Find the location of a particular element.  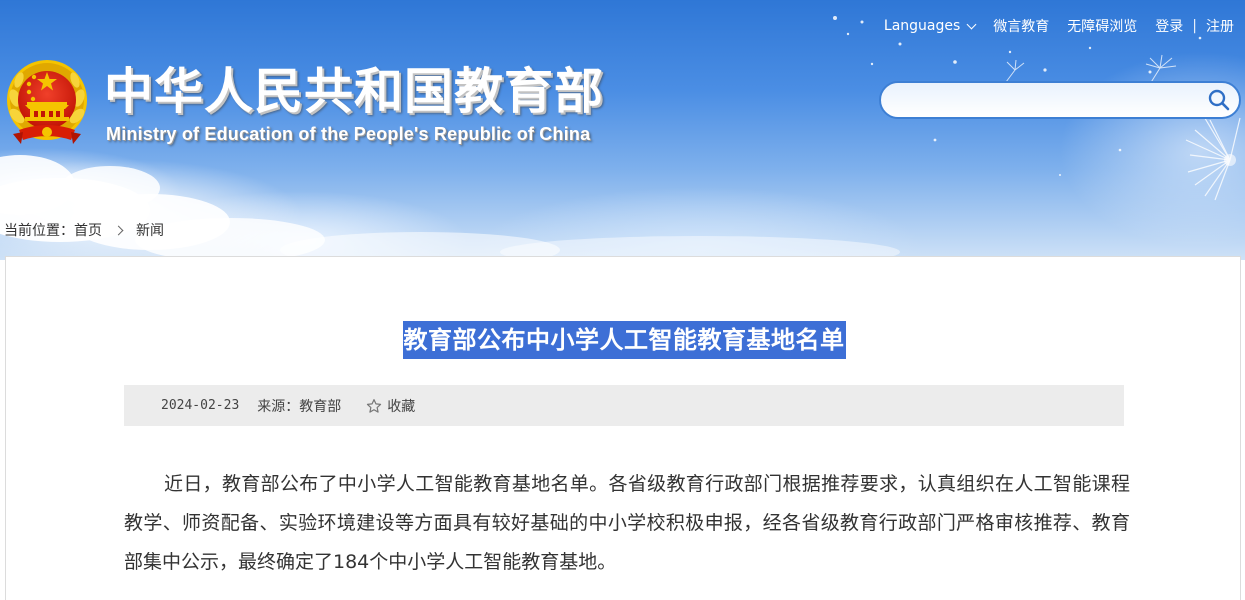

breadcrumb-home-link: 首页 is located at coordinates (88, 230).